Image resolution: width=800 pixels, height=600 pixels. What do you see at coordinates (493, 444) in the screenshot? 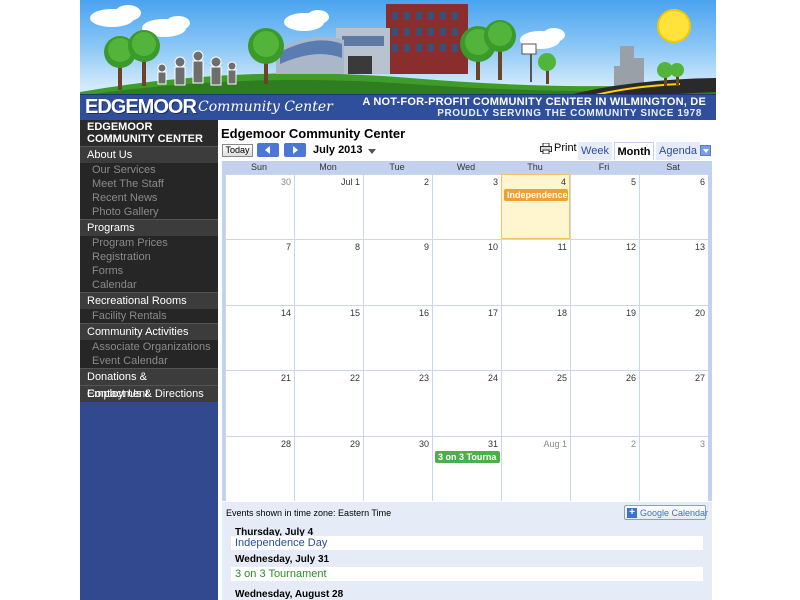
I see `day-number: 31` at bounding box center [493, 444].